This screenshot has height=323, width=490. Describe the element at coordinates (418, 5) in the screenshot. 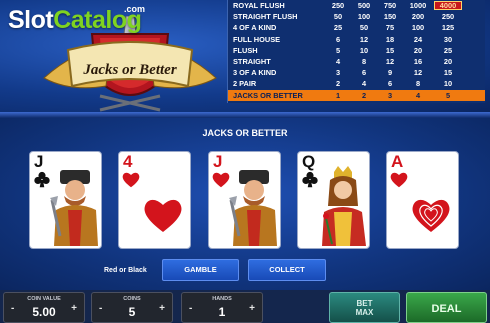

I see `paytable-payout-col-4: 1000` at that location.